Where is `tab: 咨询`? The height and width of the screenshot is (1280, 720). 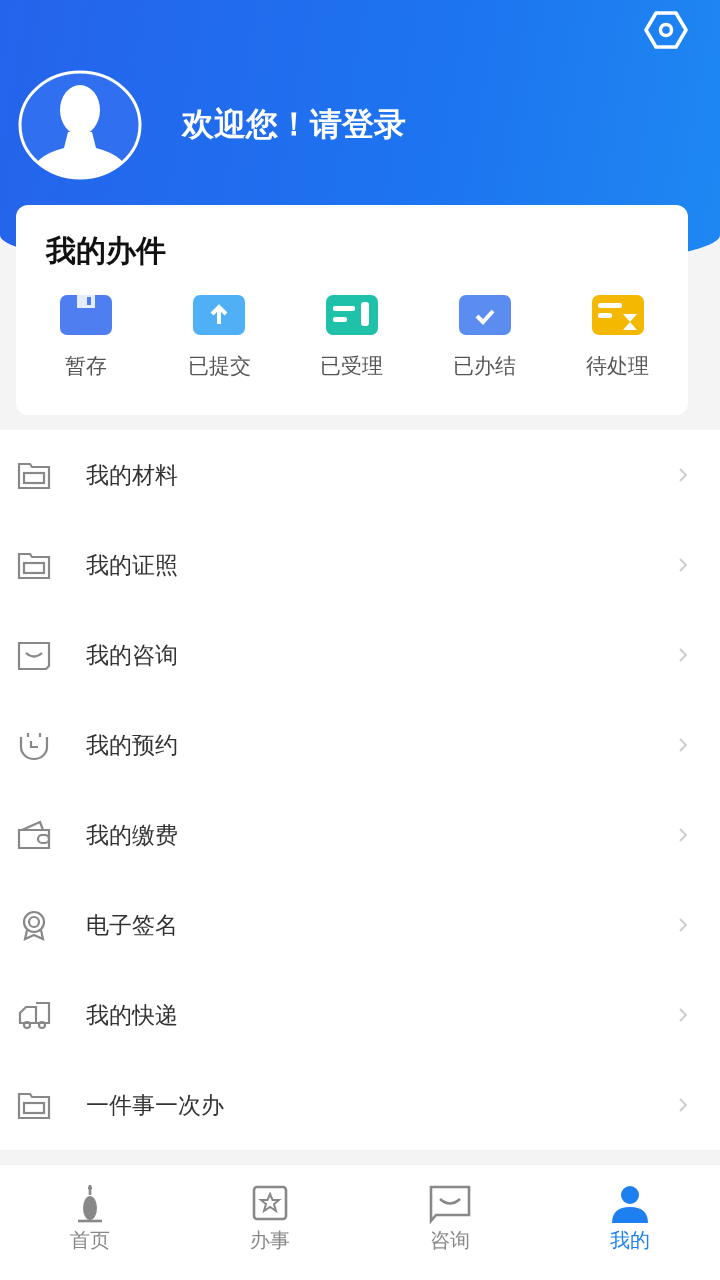 tab: 咨询 is located at coordinates (450, 1218).